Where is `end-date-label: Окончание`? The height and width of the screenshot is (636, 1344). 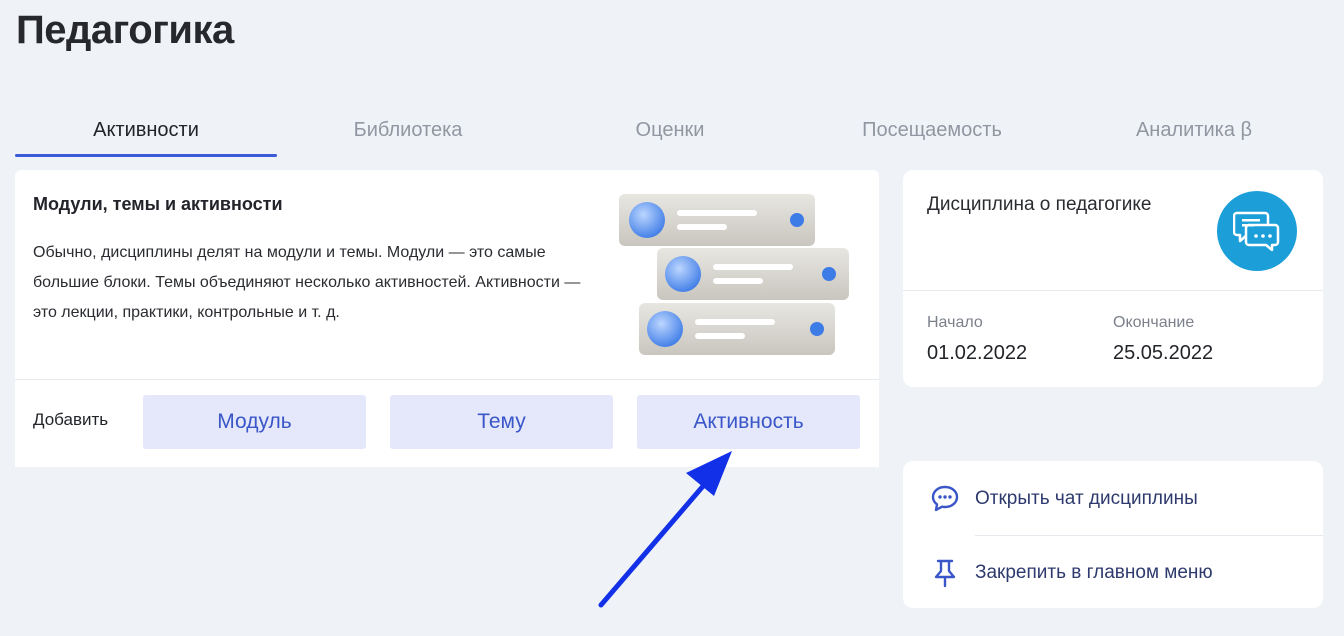
end-date-label: Окончание is located at coordinates (1154, 322).